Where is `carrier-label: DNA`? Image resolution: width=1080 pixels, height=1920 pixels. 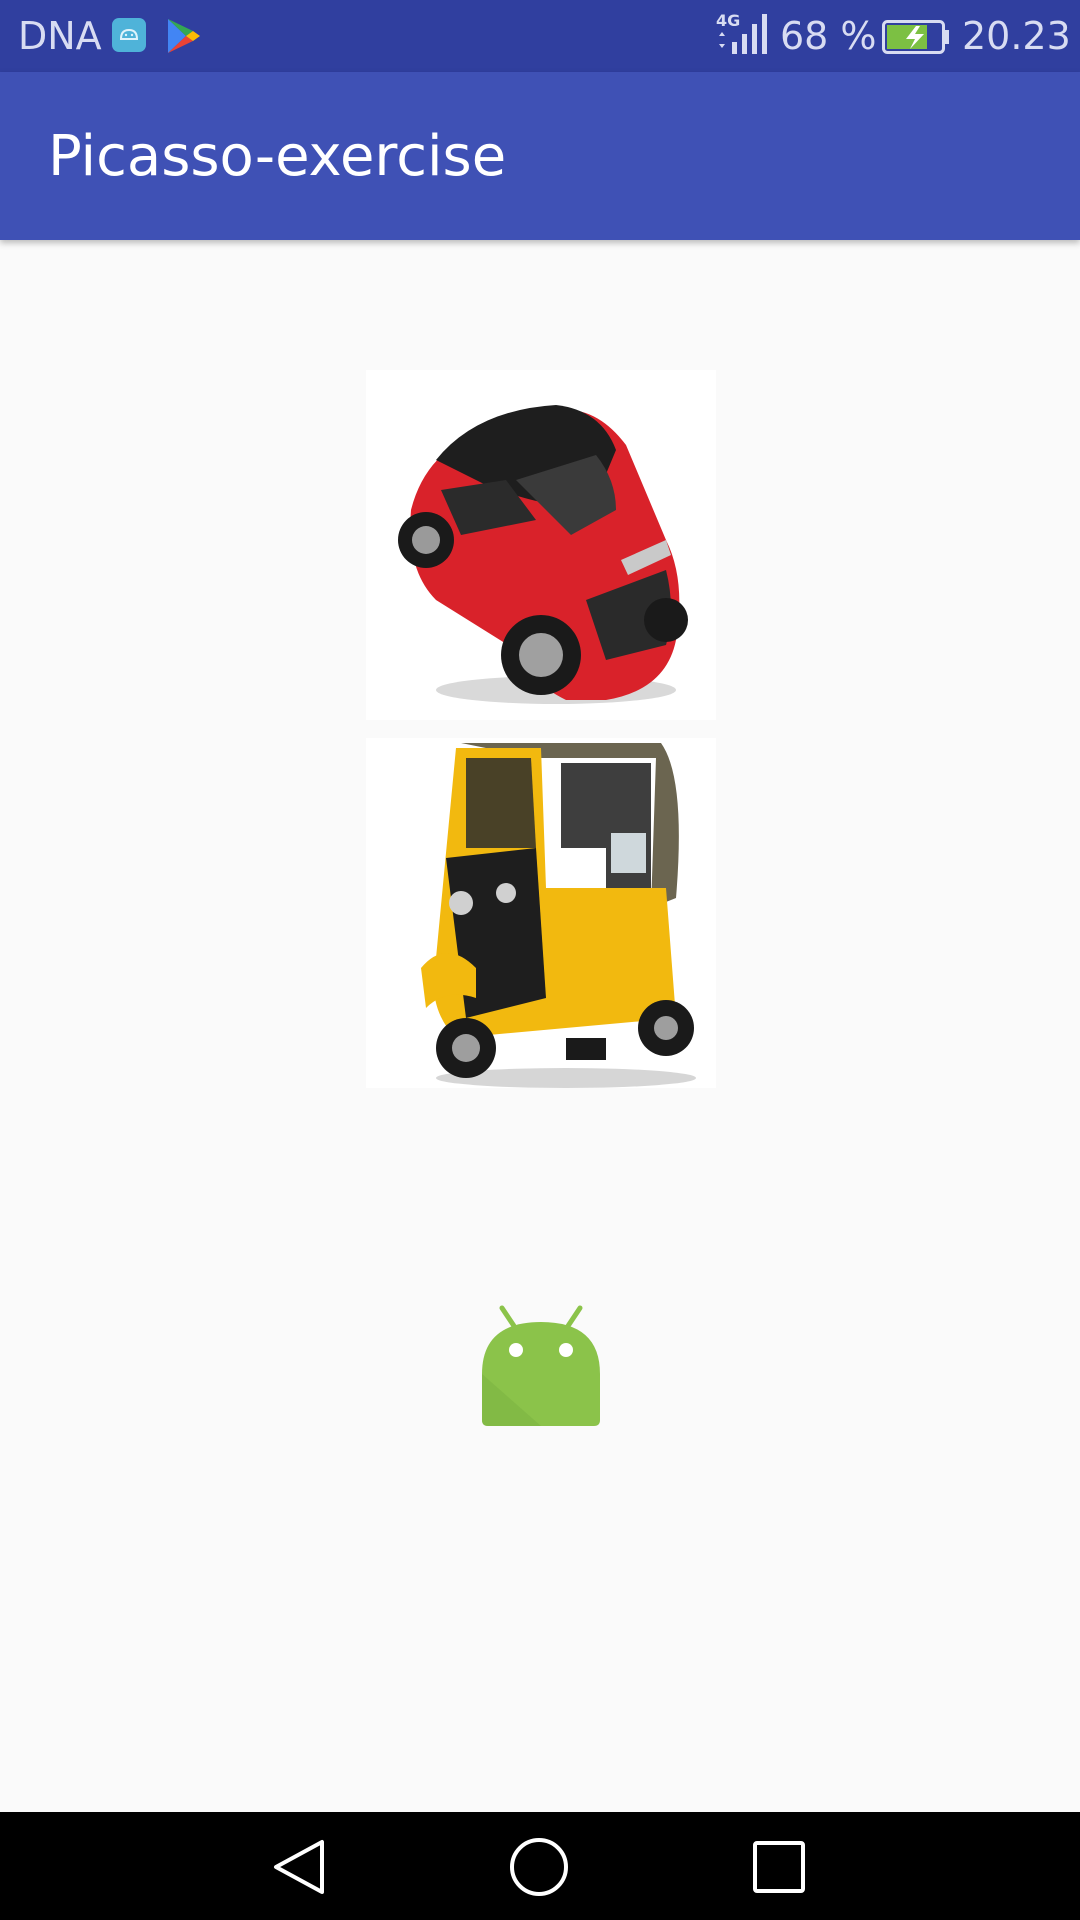 carrier-label: DNA is located at coordinates (60, 36).